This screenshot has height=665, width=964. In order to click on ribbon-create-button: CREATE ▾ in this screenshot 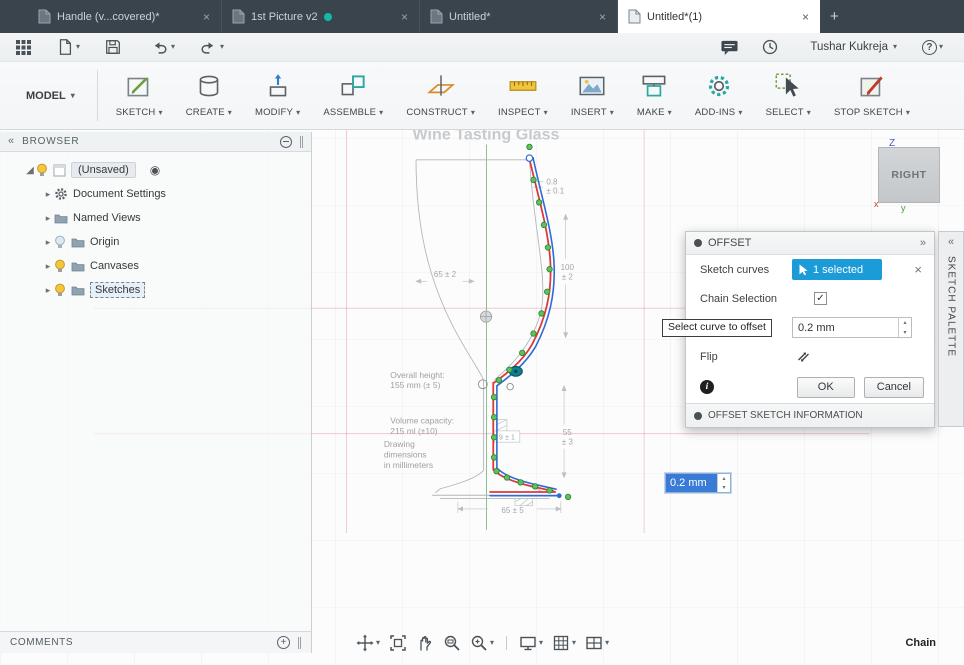, I will do `click(209, 95)`.